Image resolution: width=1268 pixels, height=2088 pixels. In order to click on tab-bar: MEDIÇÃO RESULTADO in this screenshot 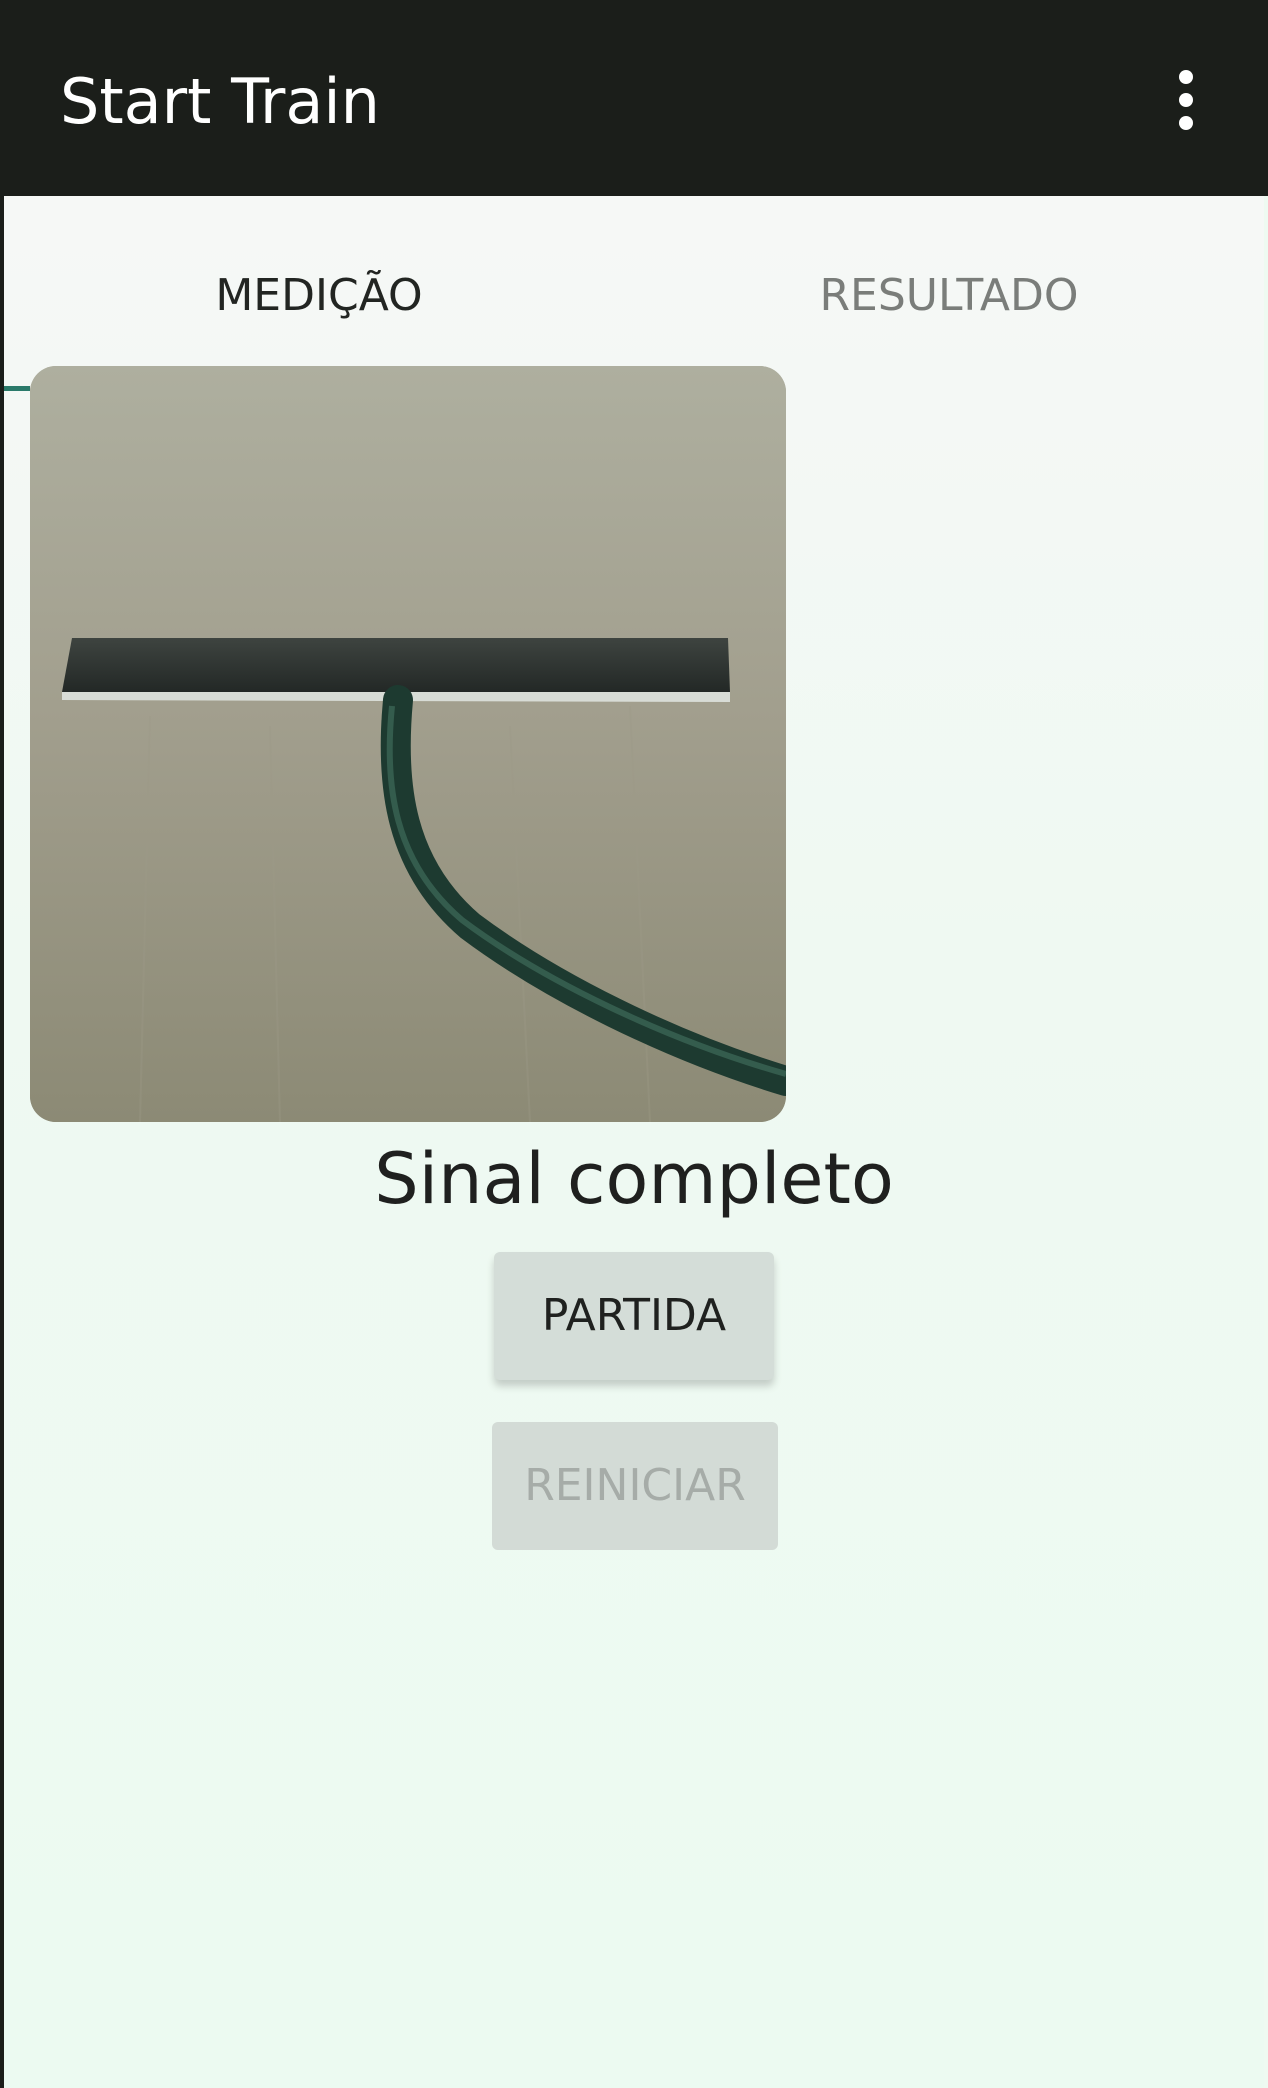, I will do `click(634, 293)`.